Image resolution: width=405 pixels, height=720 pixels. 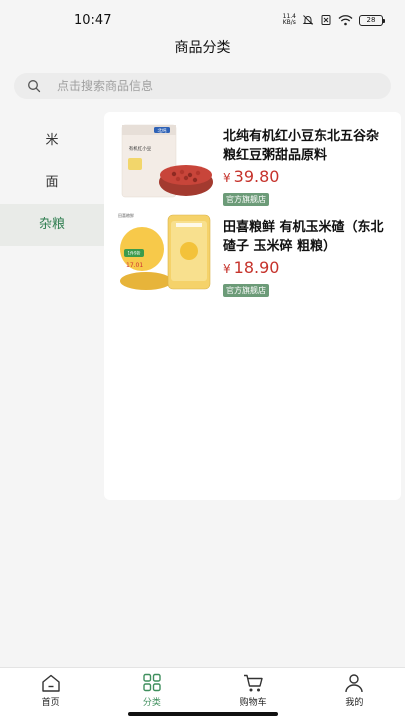 I want to click on search-icon, so click(x=34, y=86).